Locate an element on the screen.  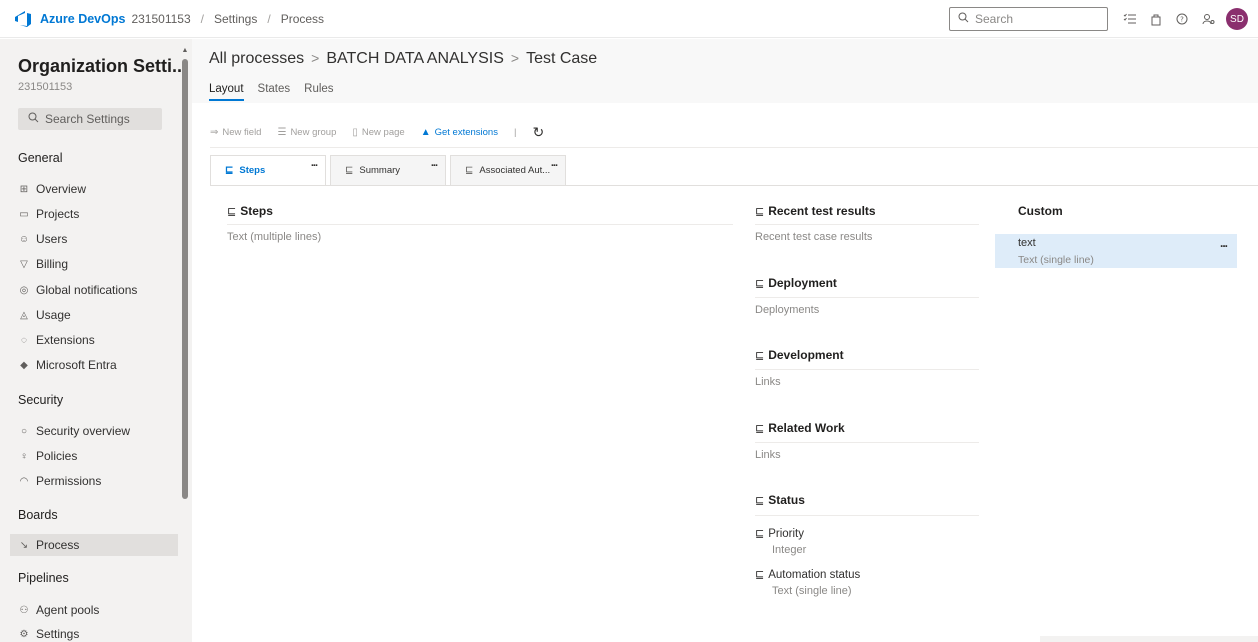
extensions-icon: ◌ is located at coordinates (24, 340).